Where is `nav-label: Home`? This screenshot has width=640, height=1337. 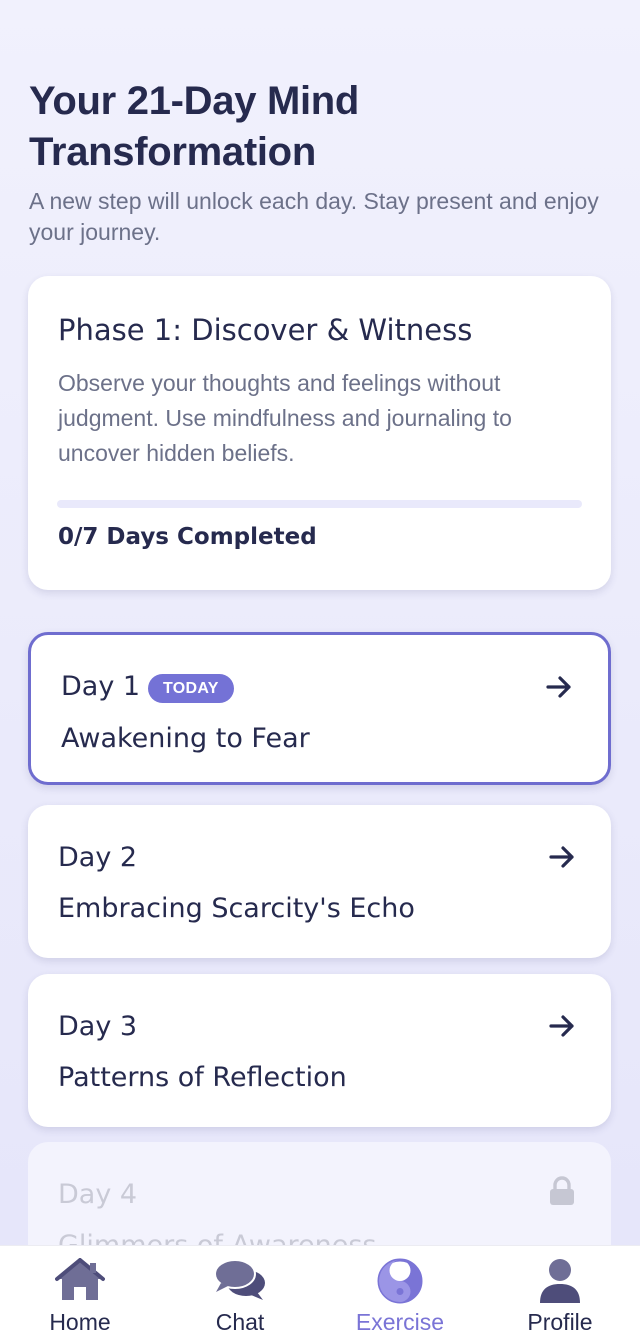 nav-label: Home is located at coordinates (80, 1322).